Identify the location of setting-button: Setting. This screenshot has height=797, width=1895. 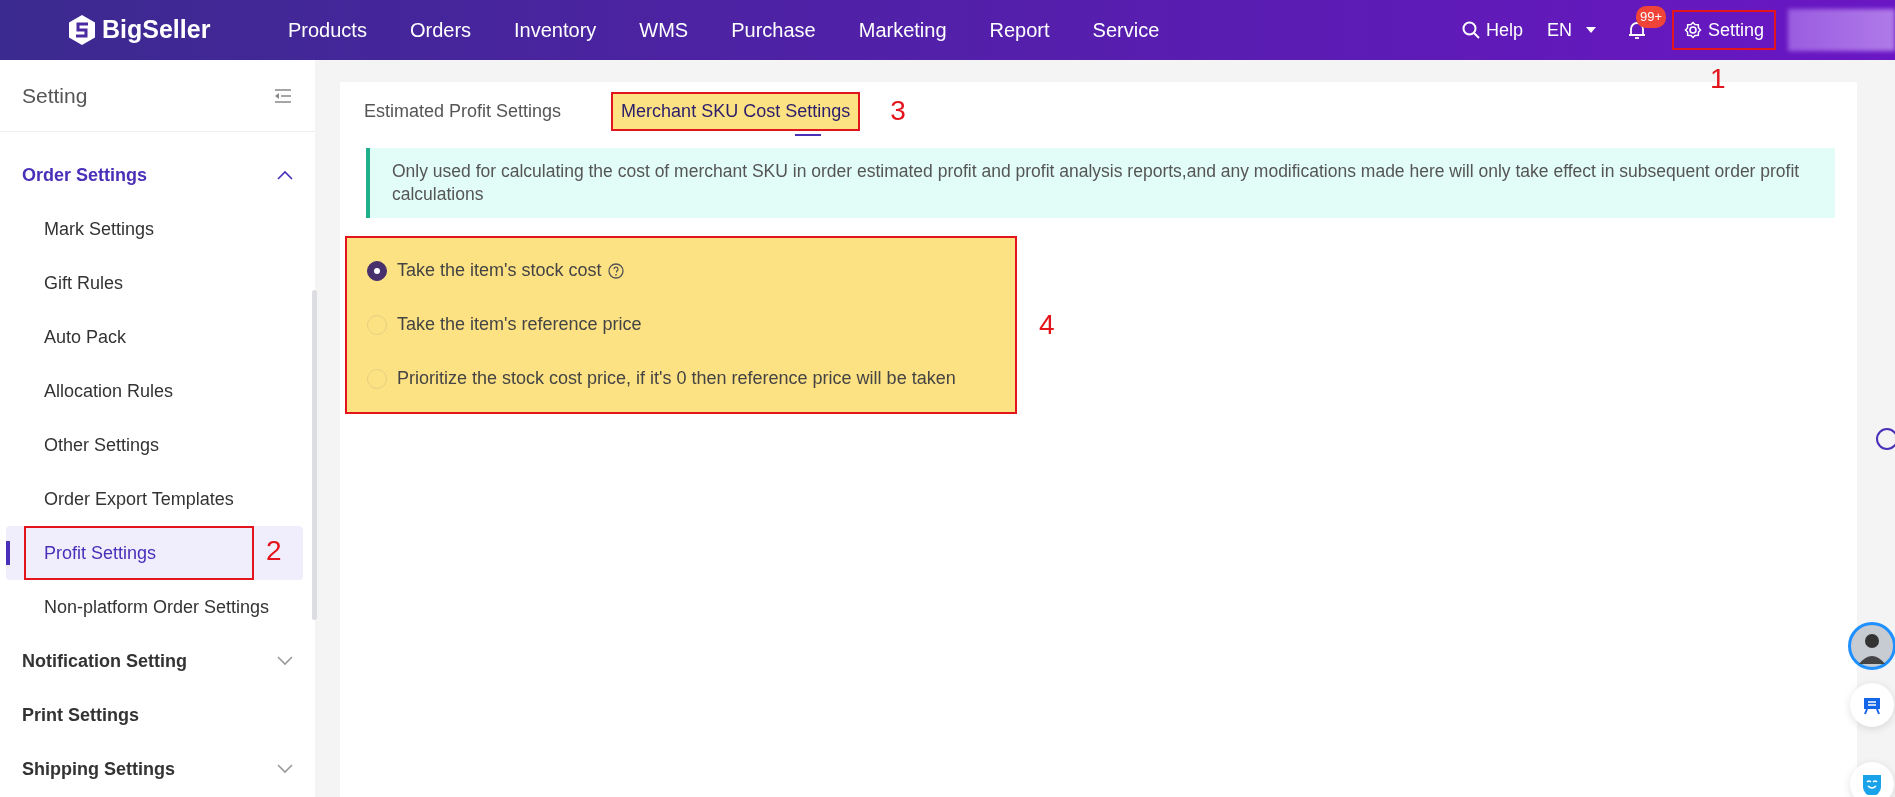
(1724, 30).